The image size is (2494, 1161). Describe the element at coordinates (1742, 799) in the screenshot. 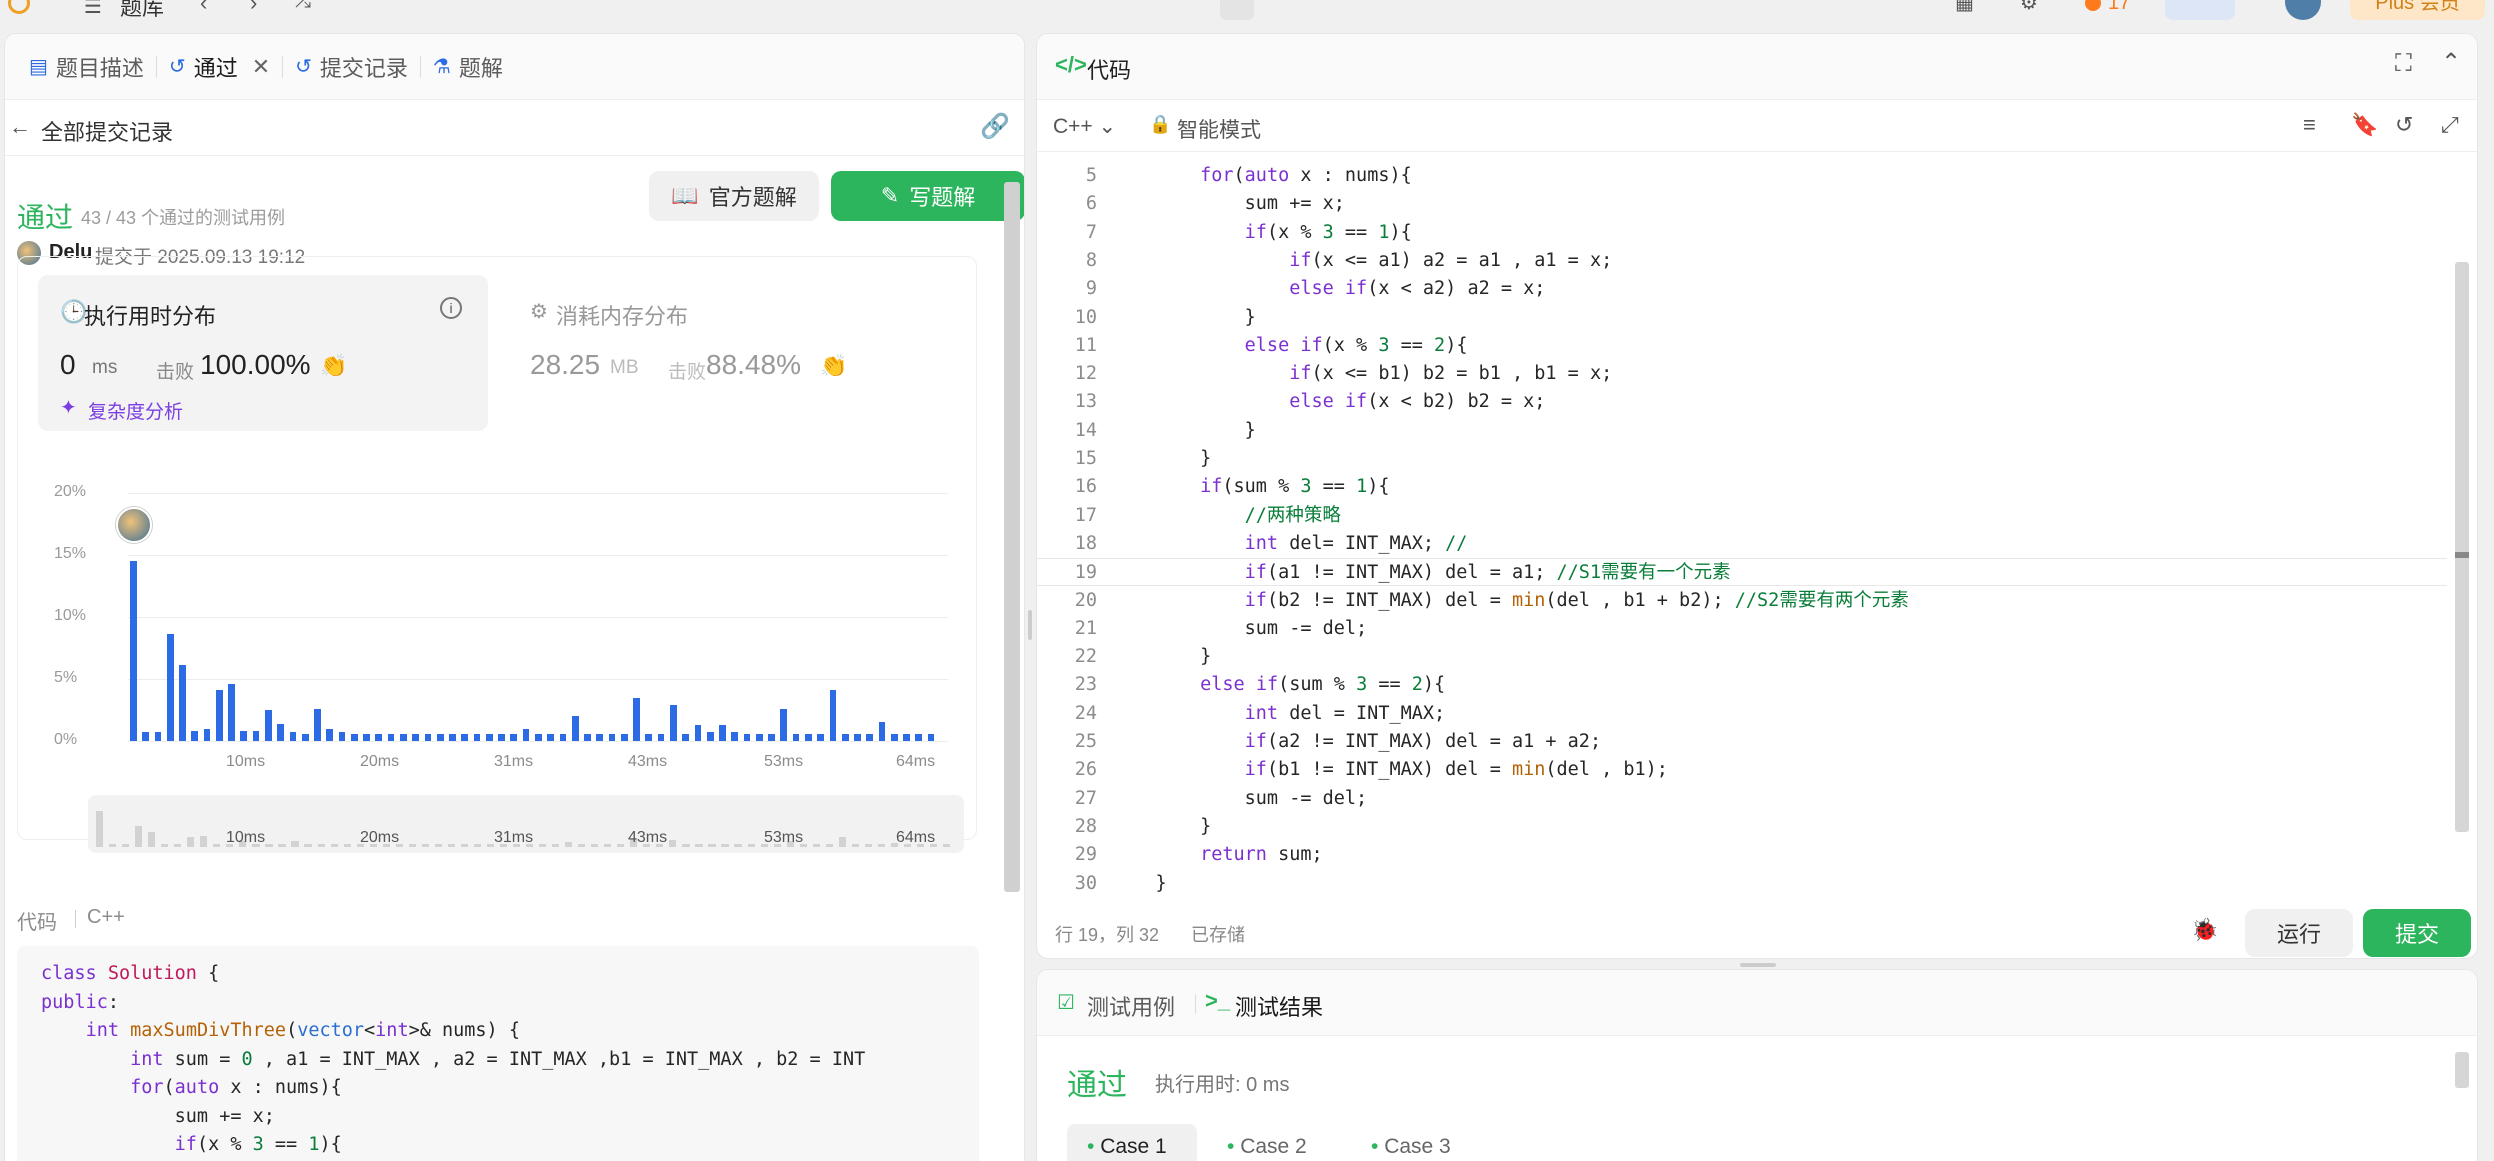

I see `editor-line: 27 sum -= del;` at that location.